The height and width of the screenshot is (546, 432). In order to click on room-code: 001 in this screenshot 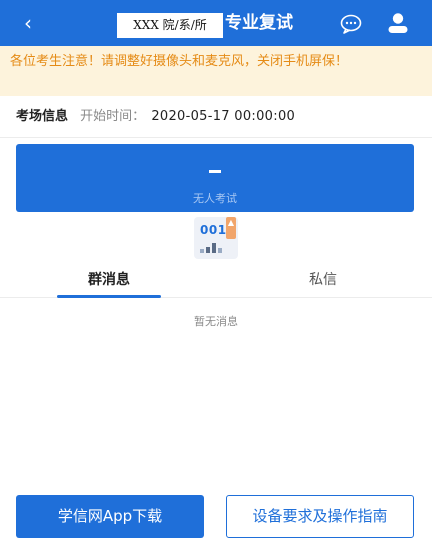, I will do `click(213, 230)`.